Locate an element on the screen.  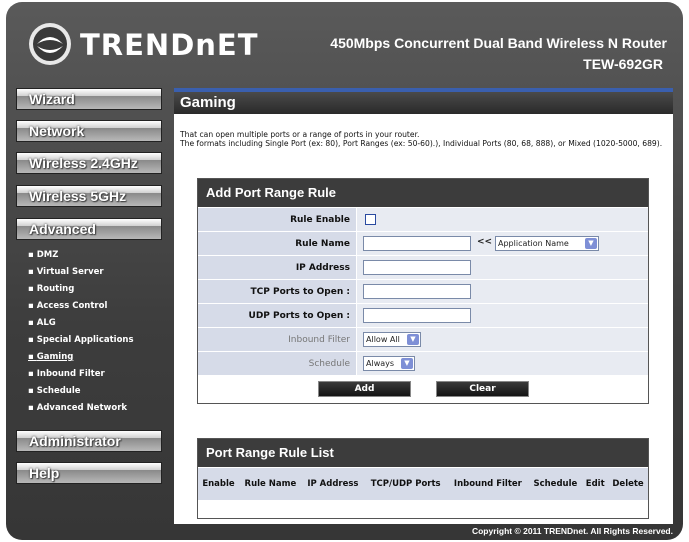
rule-enable-label: Rule Enable is located at coordinates (277, 219).